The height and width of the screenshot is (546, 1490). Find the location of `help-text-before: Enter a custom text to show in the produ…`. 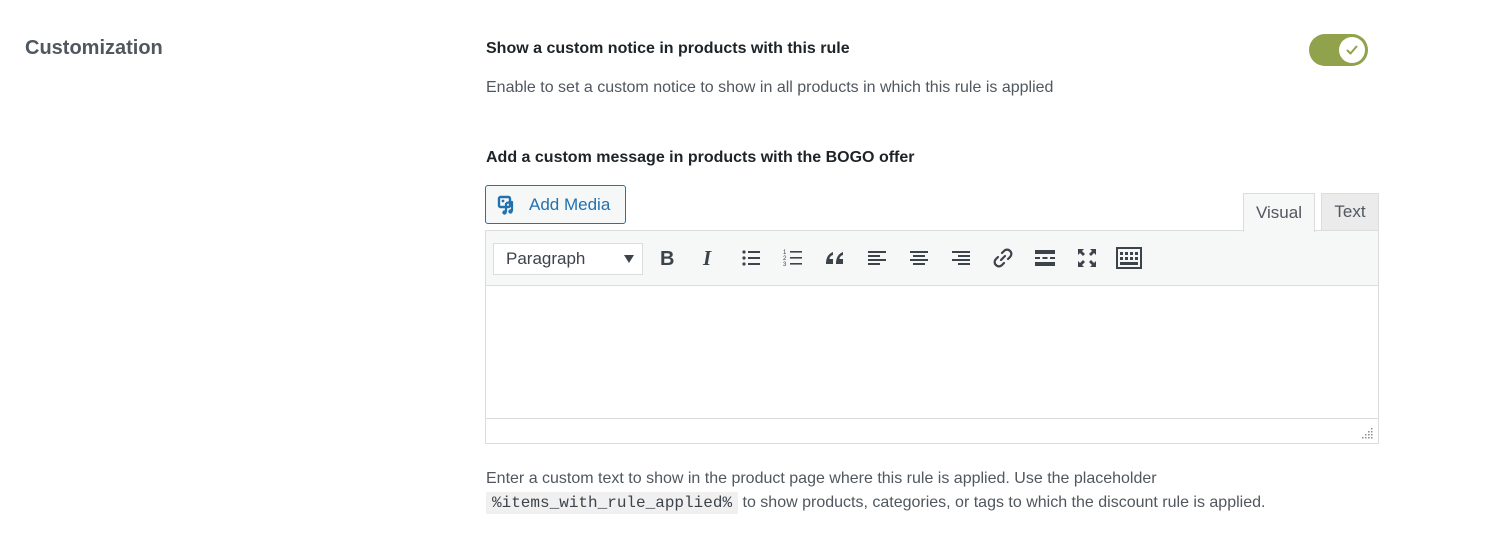

help-text-before: Enter a custom text to show in the produ… is located at coordinates (821, 478).